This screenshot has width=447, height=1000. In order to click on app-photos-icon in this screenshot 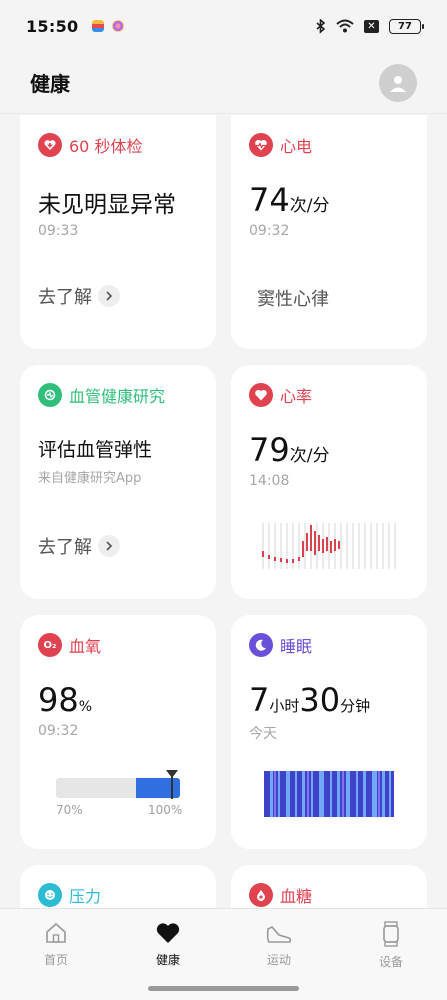, I will do `click(118, 26)`.